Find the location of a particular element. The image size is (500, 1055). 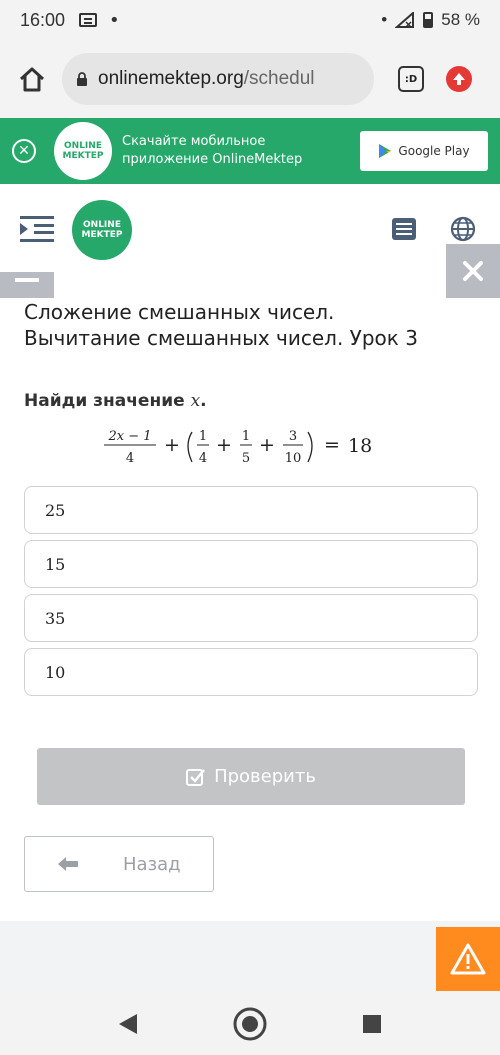

promo-close-button: ✕ is located at coordinates (24, 151).